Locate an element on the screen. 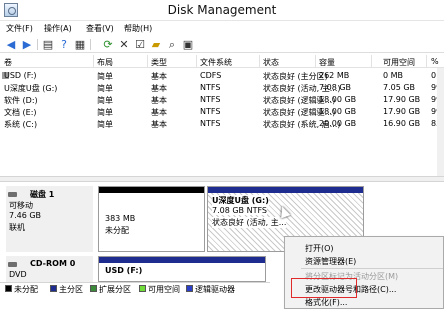 Image resolution: width=444 pixels, height=309 pixels. disk-type: DVD is located at coordinates (18, 274).